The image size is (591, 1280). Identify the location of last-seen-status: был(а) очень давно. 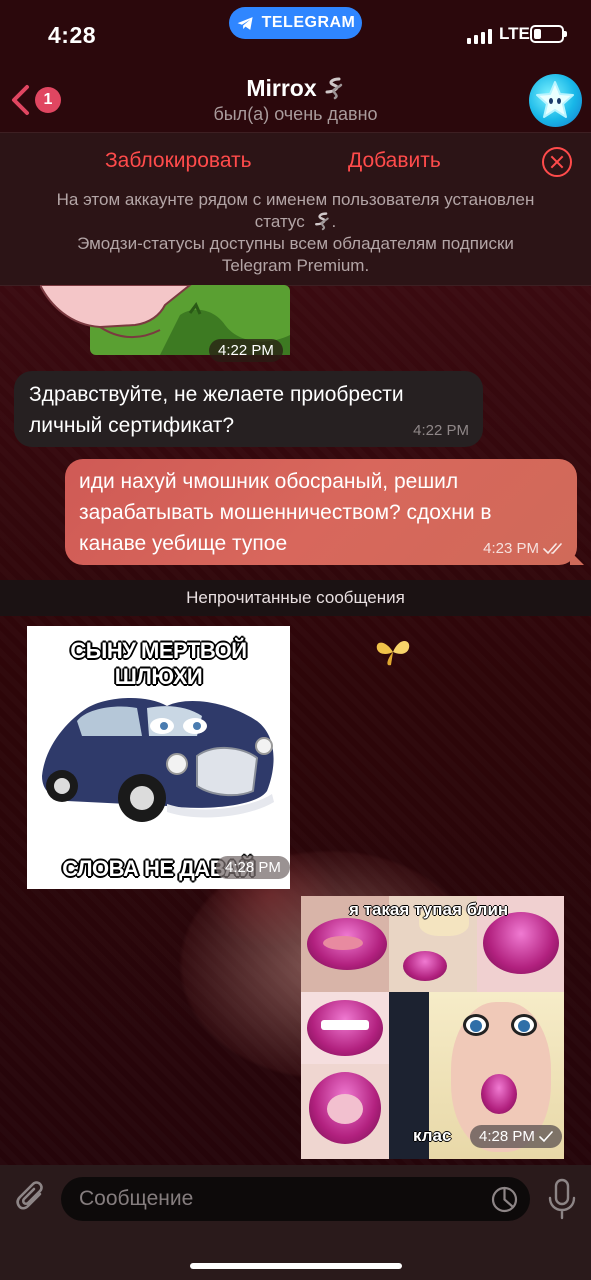
(295, 114).